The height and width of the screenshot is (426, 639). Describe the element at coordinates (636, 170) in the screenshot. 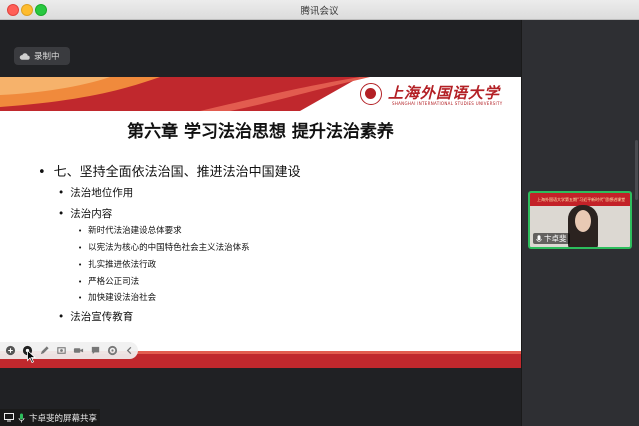

I see `panel-scrollbar` at that location.